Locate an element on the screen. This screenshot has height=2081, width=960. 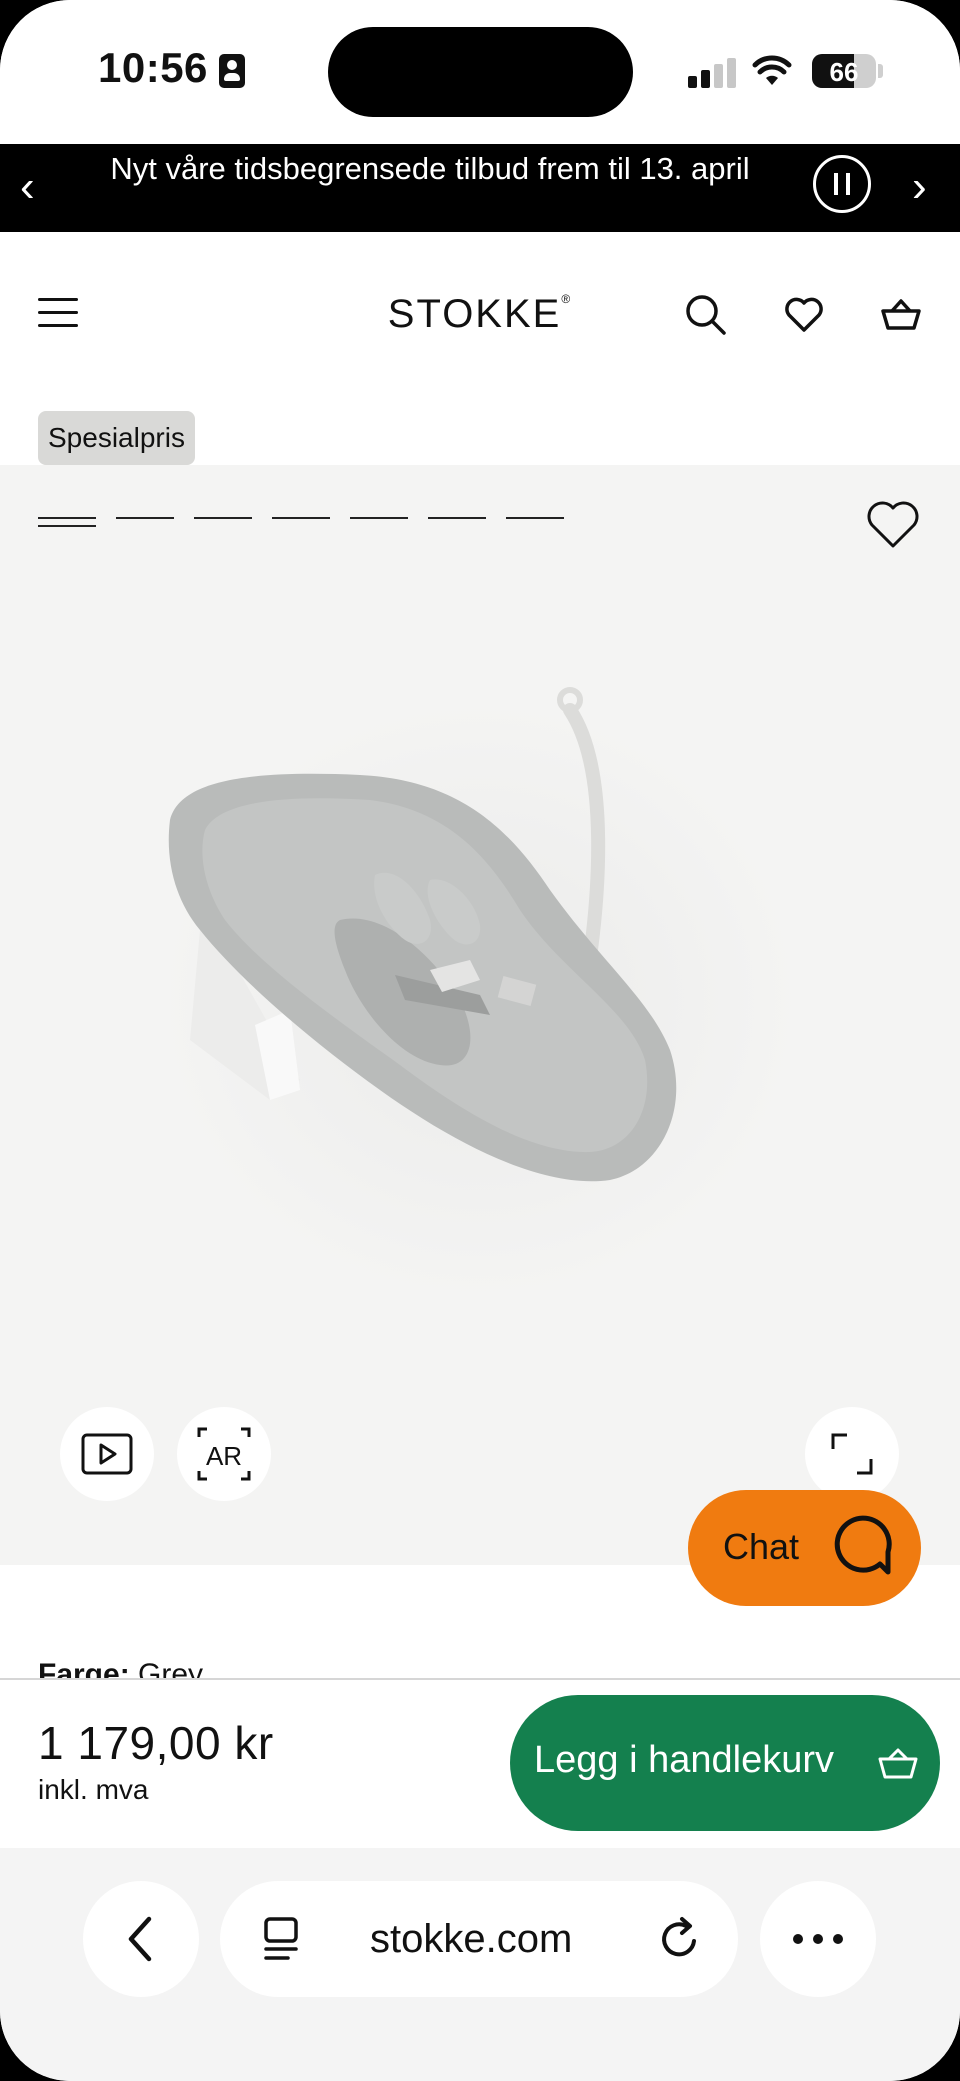
browser-toolbar: stokke.com is located at coordinates (480, 1964).